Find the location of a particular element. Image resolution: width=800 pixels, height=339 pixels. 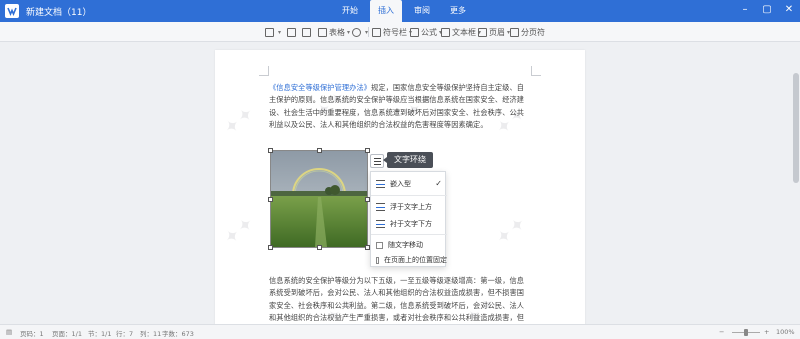

text-wrap-icon is located at coordinates (377, 161).